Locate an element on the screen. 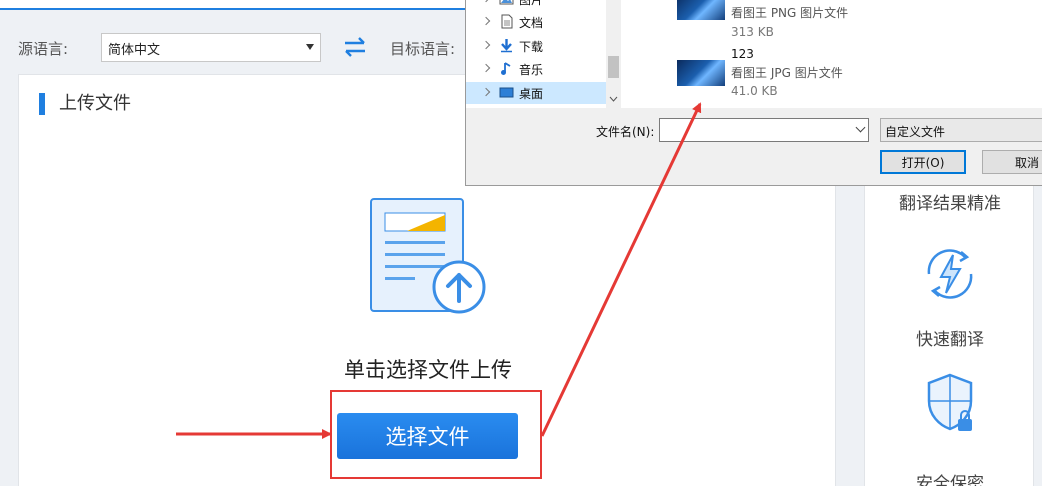  file-size: 41.0 KB is located at coordinates (754, 91).